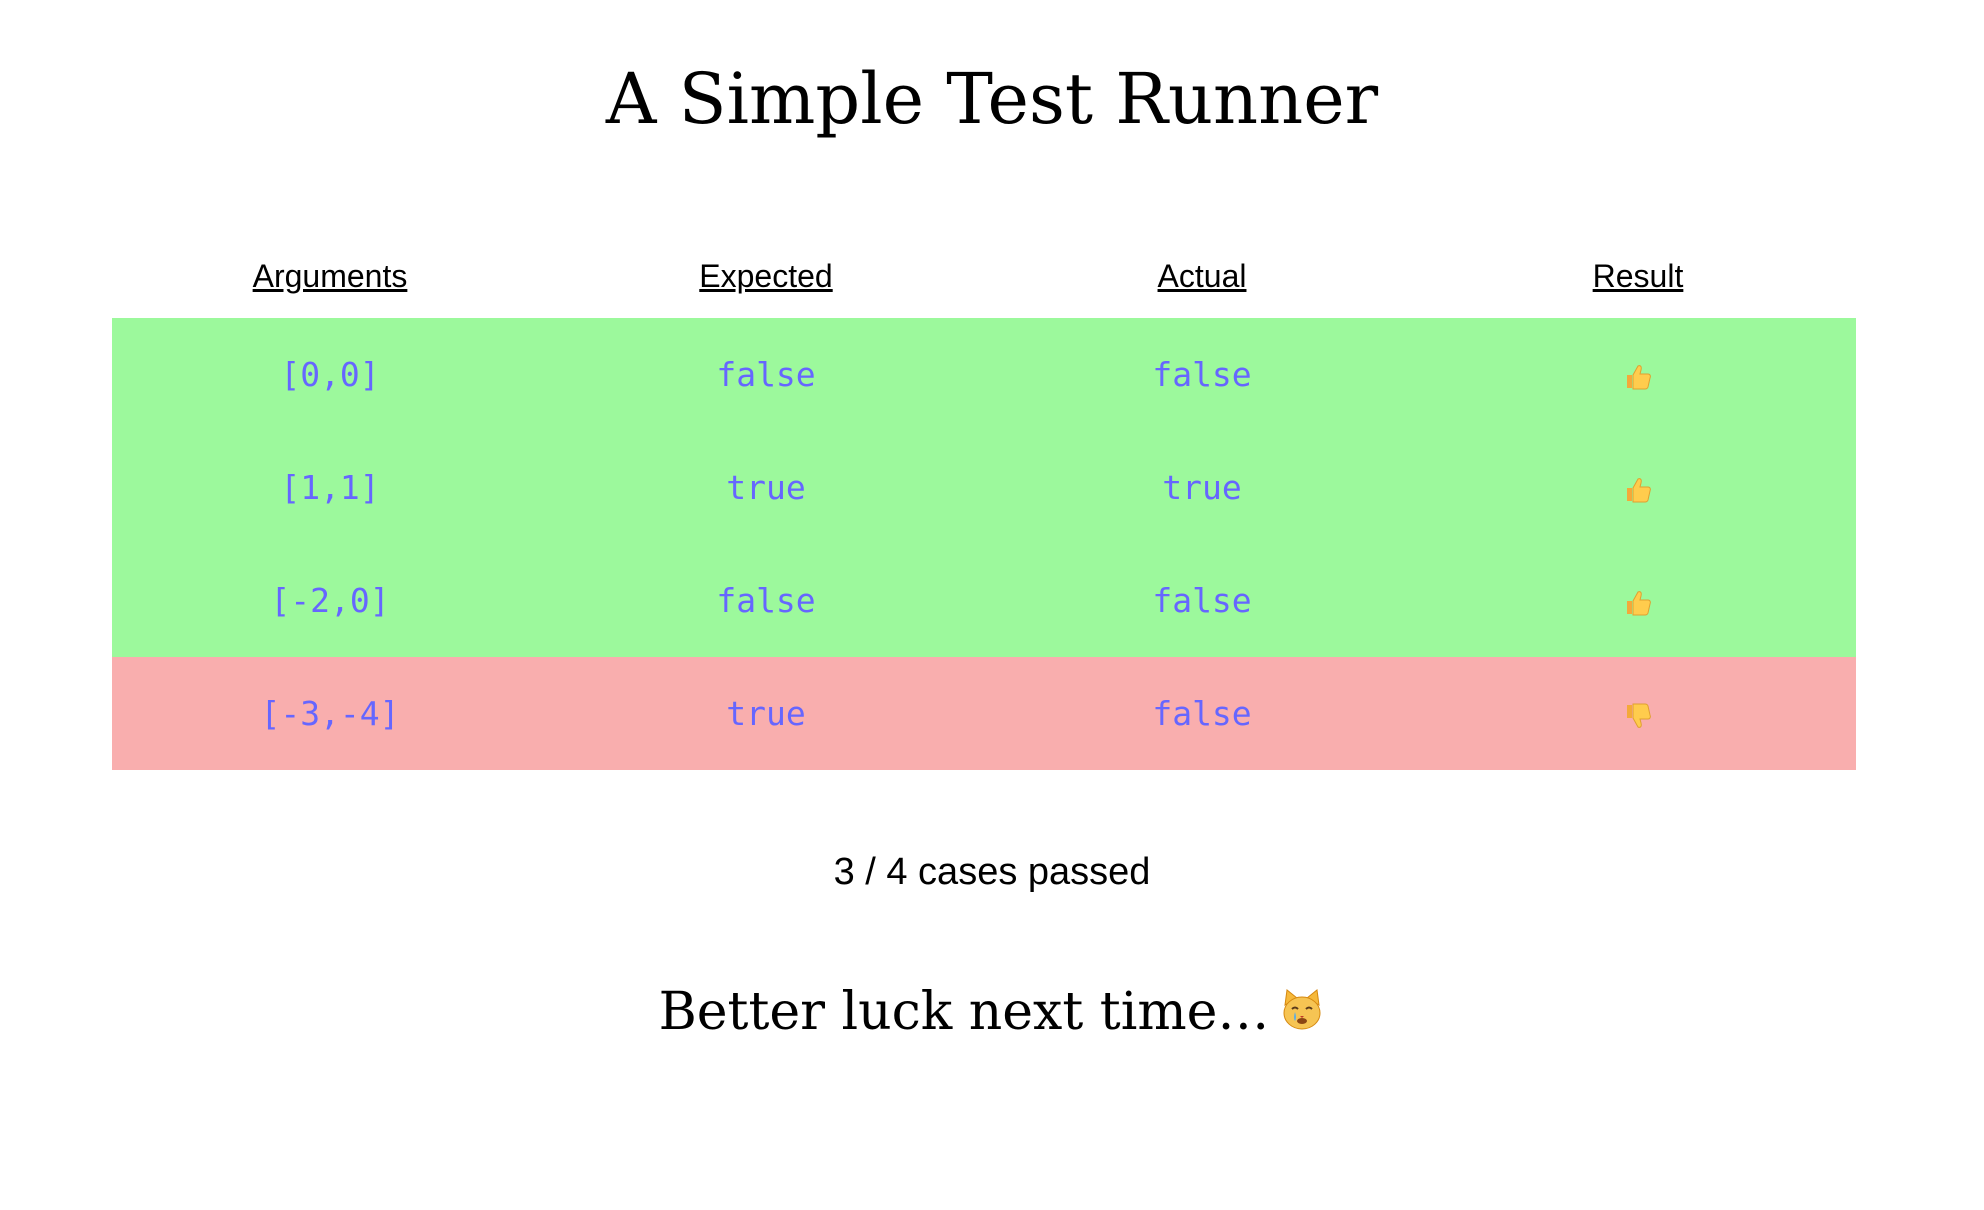 This screenshot has height=1210, width=1984. I want to click on column-header-result: Result, so click(1638, 275).